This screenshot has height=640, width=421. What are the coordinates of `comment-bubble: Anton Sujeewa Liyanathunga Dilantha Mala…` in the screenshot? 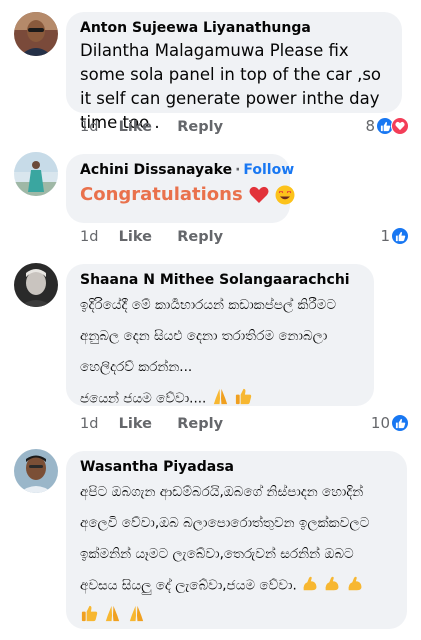 It's located at (234, 72).